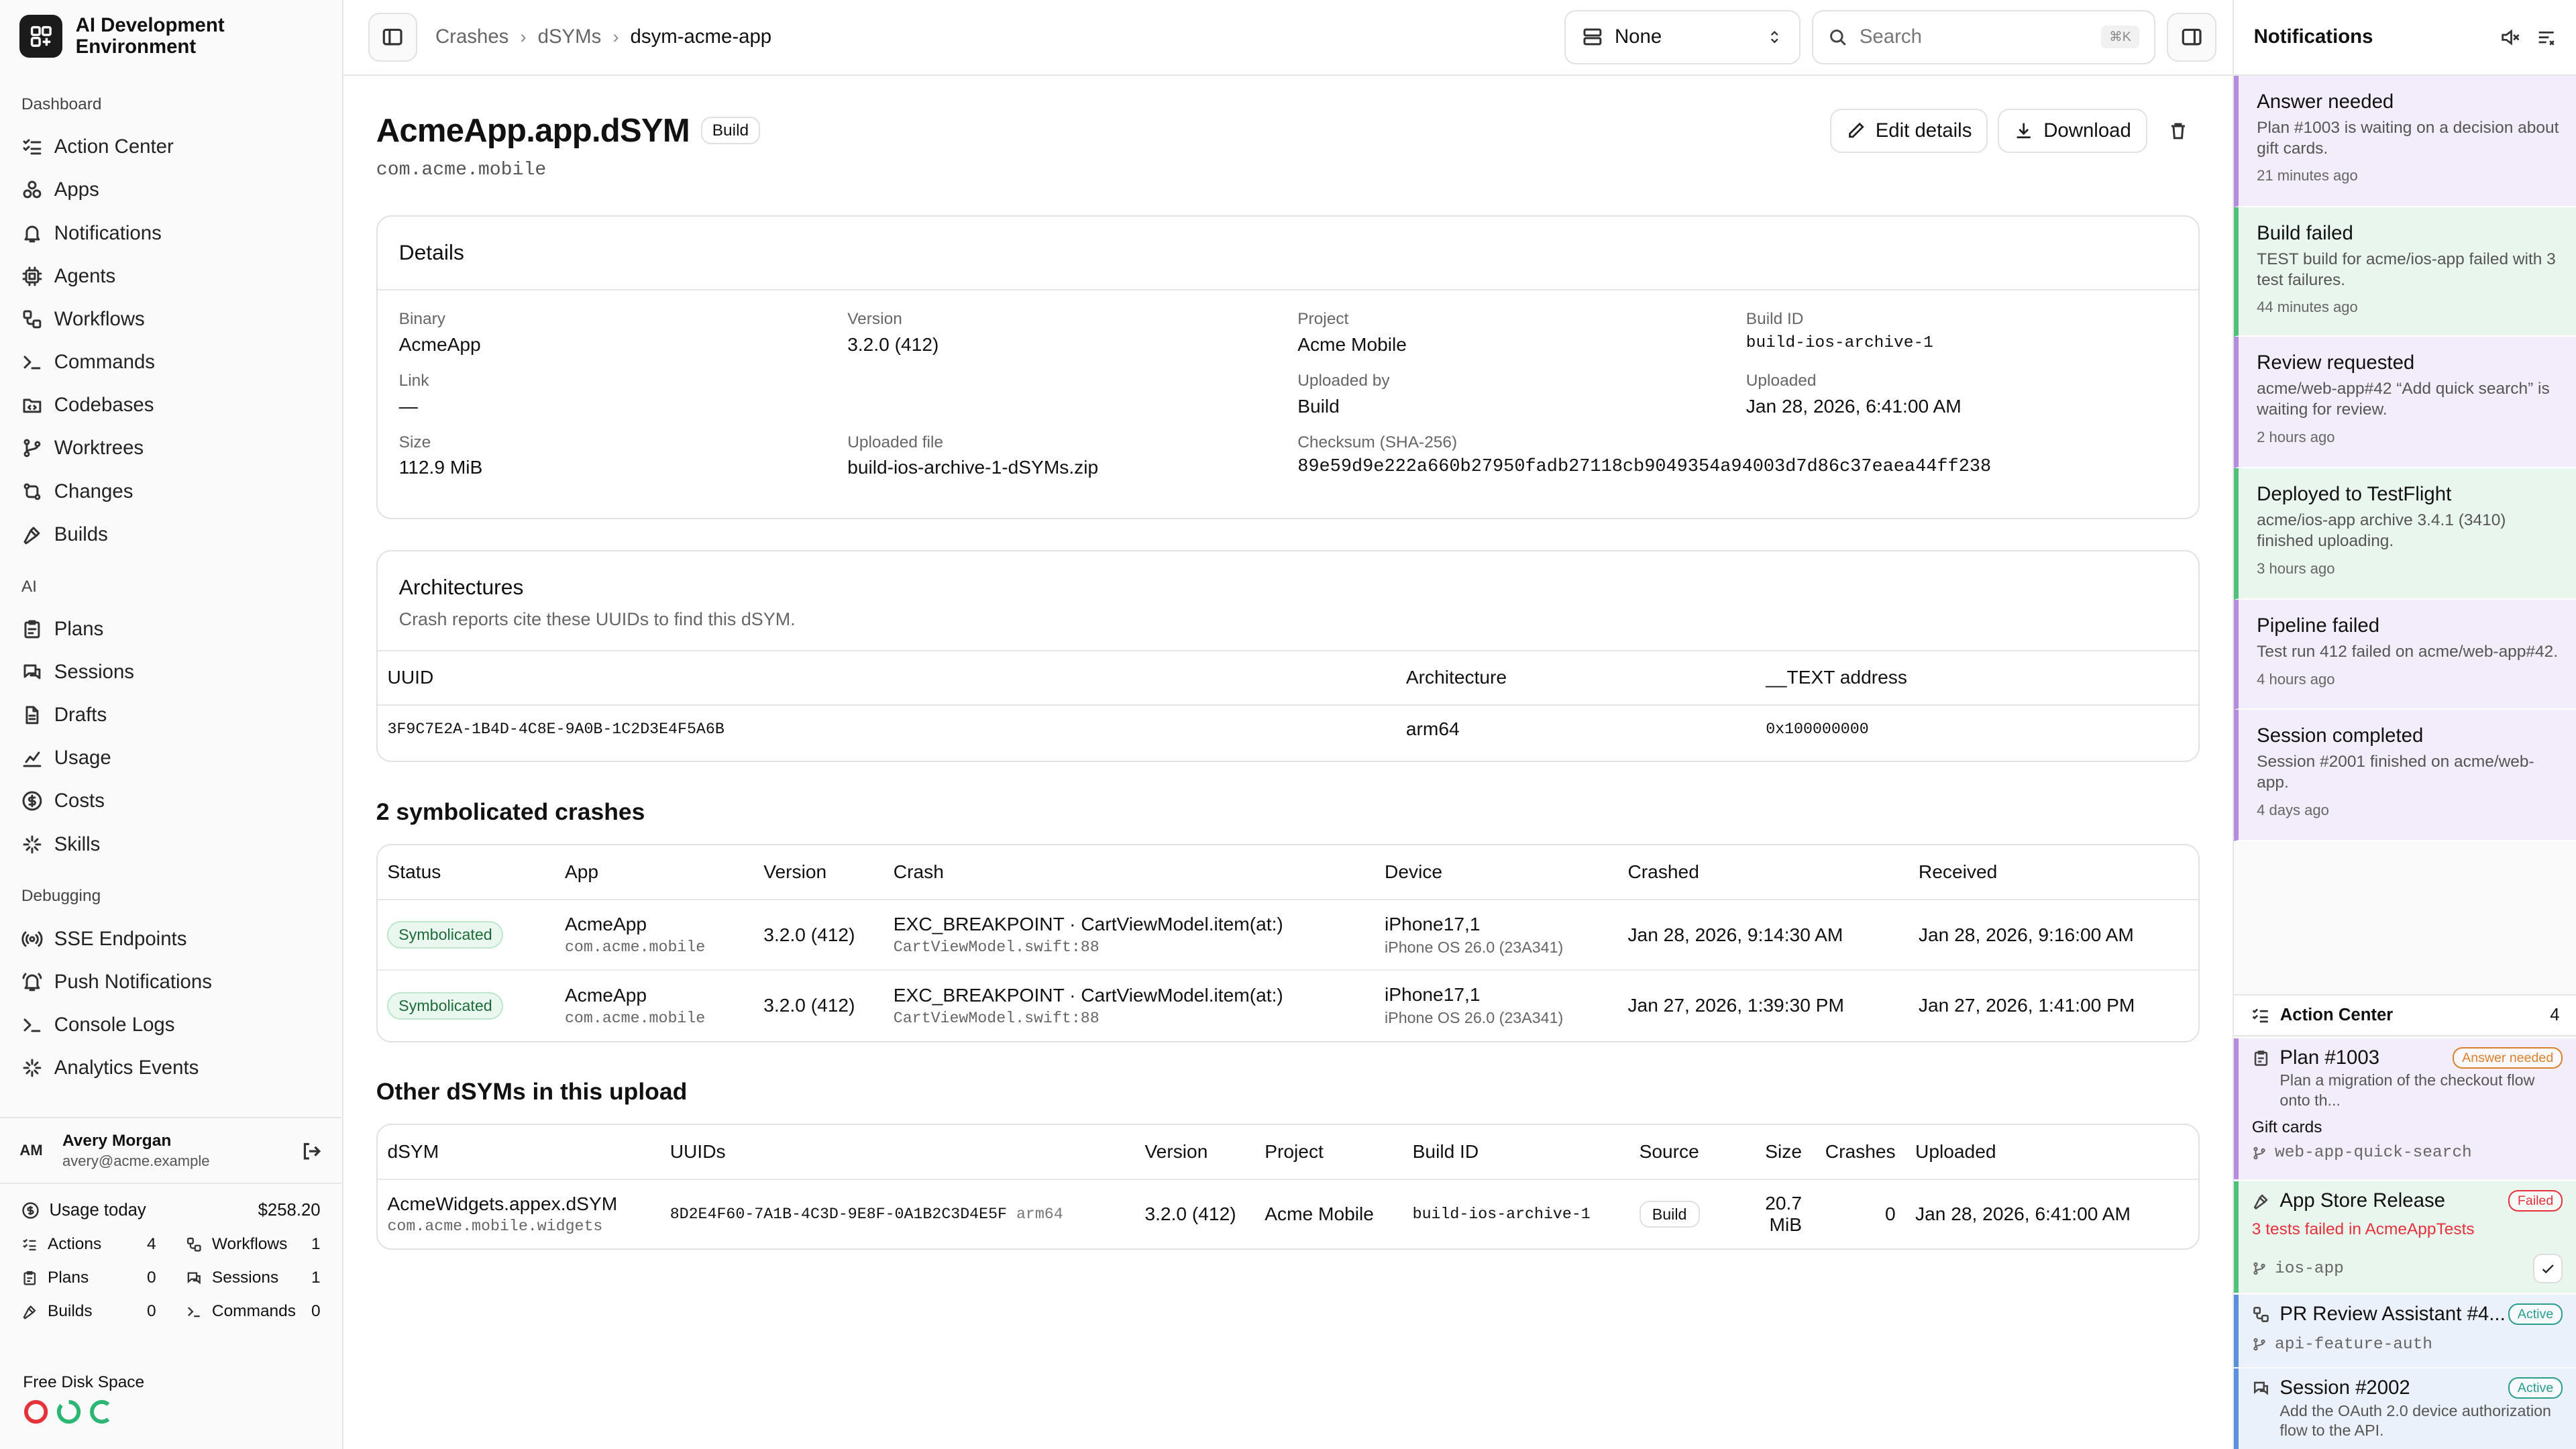 Image resolution: width=2576 pixels, height=1449 pixels. What do you see at coordinates (171, 1067) in the screenshot?
I see `sidebar-item-analytics-events: Analytics Events` at bounding box center [171, 1067].